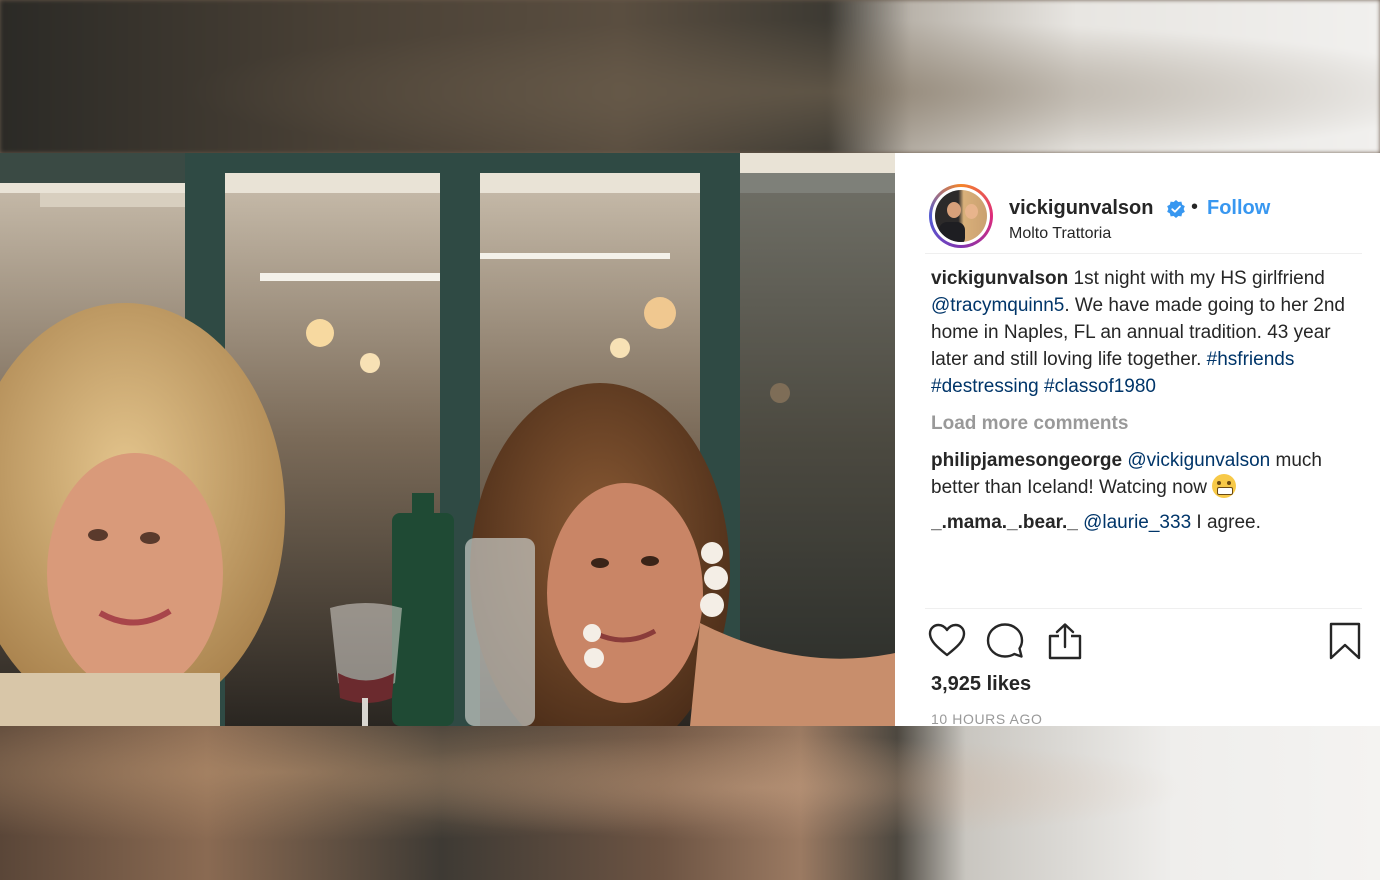 Image resolution: width=1380 pixels, height=880 pixels. What do you see at coordinates (1060, 234) in the screenshot?
I see `location-link: Molto Trattoria` at bounding box center [1060, 234].